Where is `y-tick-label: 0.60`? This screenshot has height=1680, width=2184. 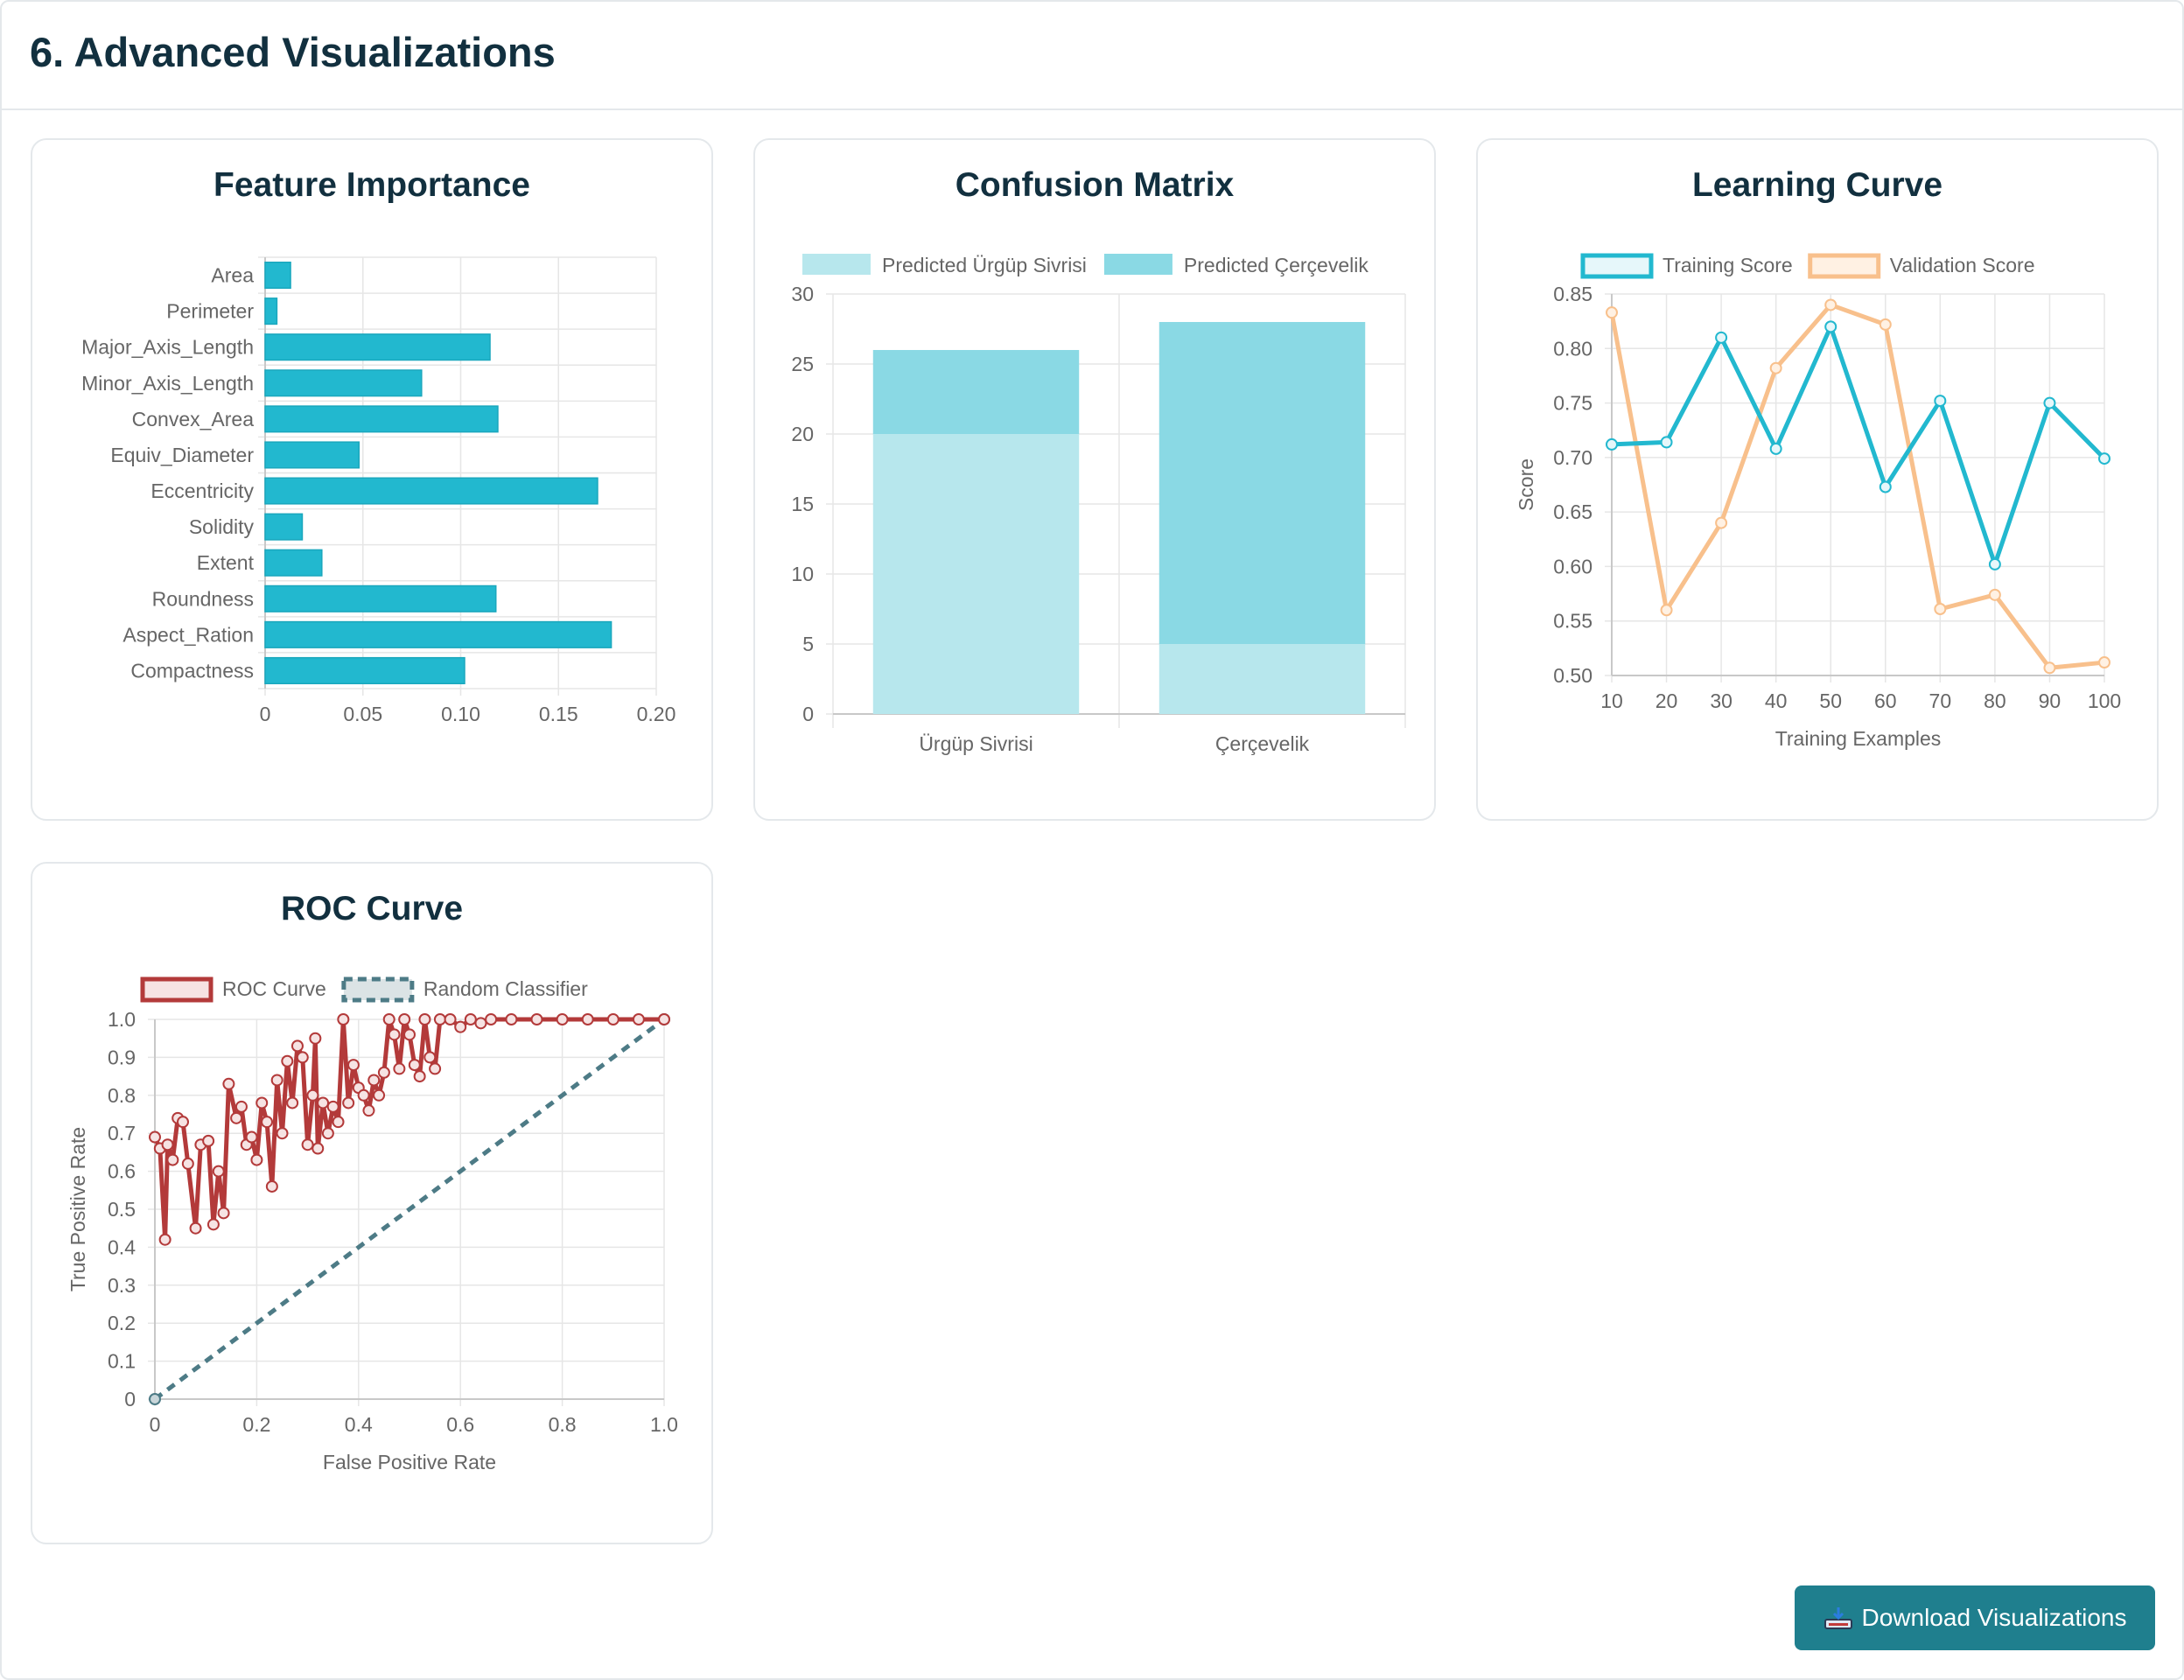
y-tick-label: 0.60 is located at coordinates (1572, 566).